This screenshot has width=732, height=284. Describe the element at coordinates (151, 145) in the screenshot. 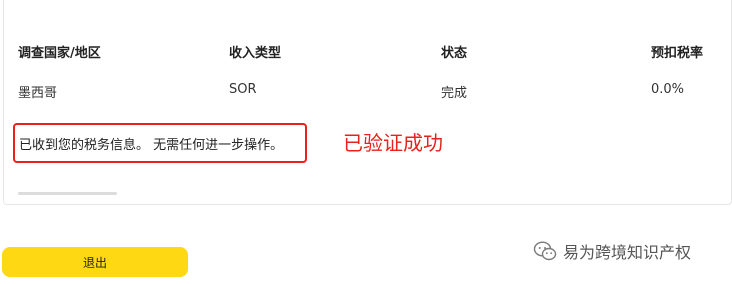

I see `status-message: 已收到您的税务信息。 无需任何进一步操作。` at that location.